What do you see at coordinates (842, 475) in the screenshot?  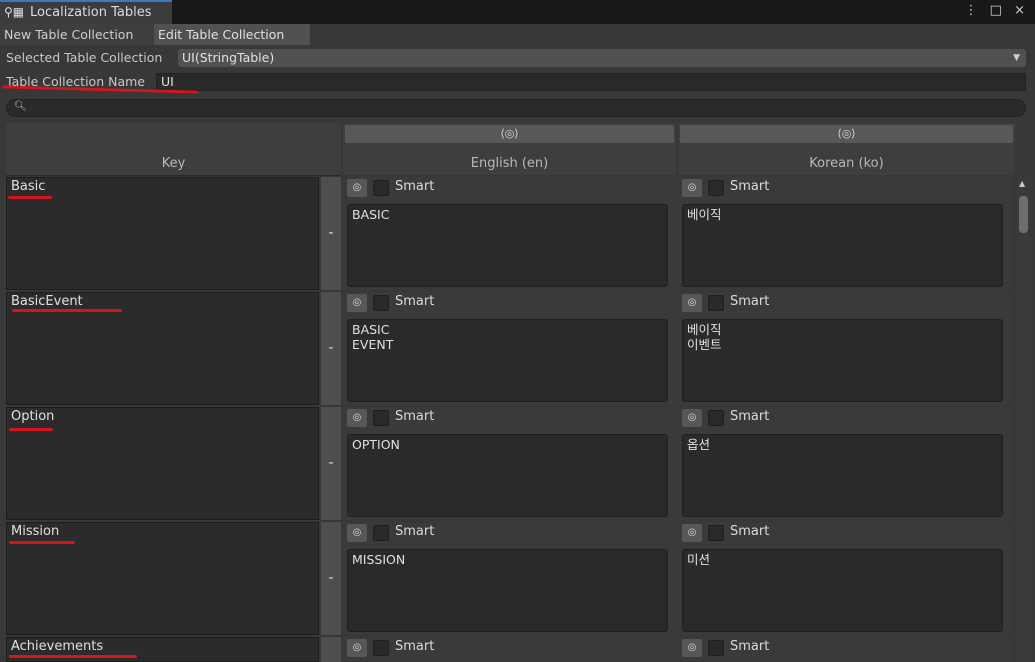 I see `translation-text-field: 옵션` at bounding box center [842, 475].